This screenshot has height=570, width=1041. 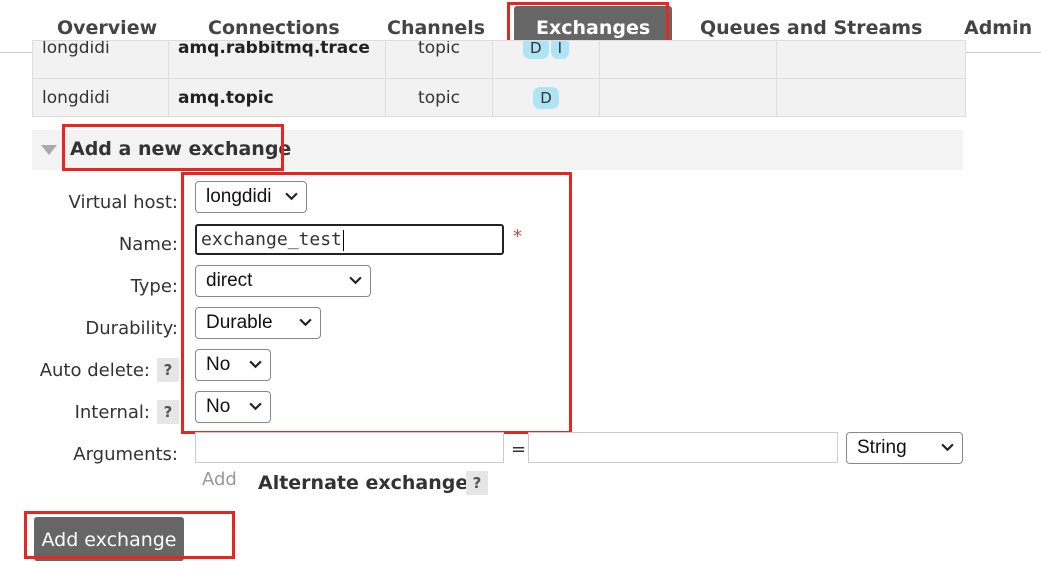 What do you see at coordinates (109, 539) in the screenshot?
I see `add-exchange-button: Add exchange` at bounding box center [109, 539].